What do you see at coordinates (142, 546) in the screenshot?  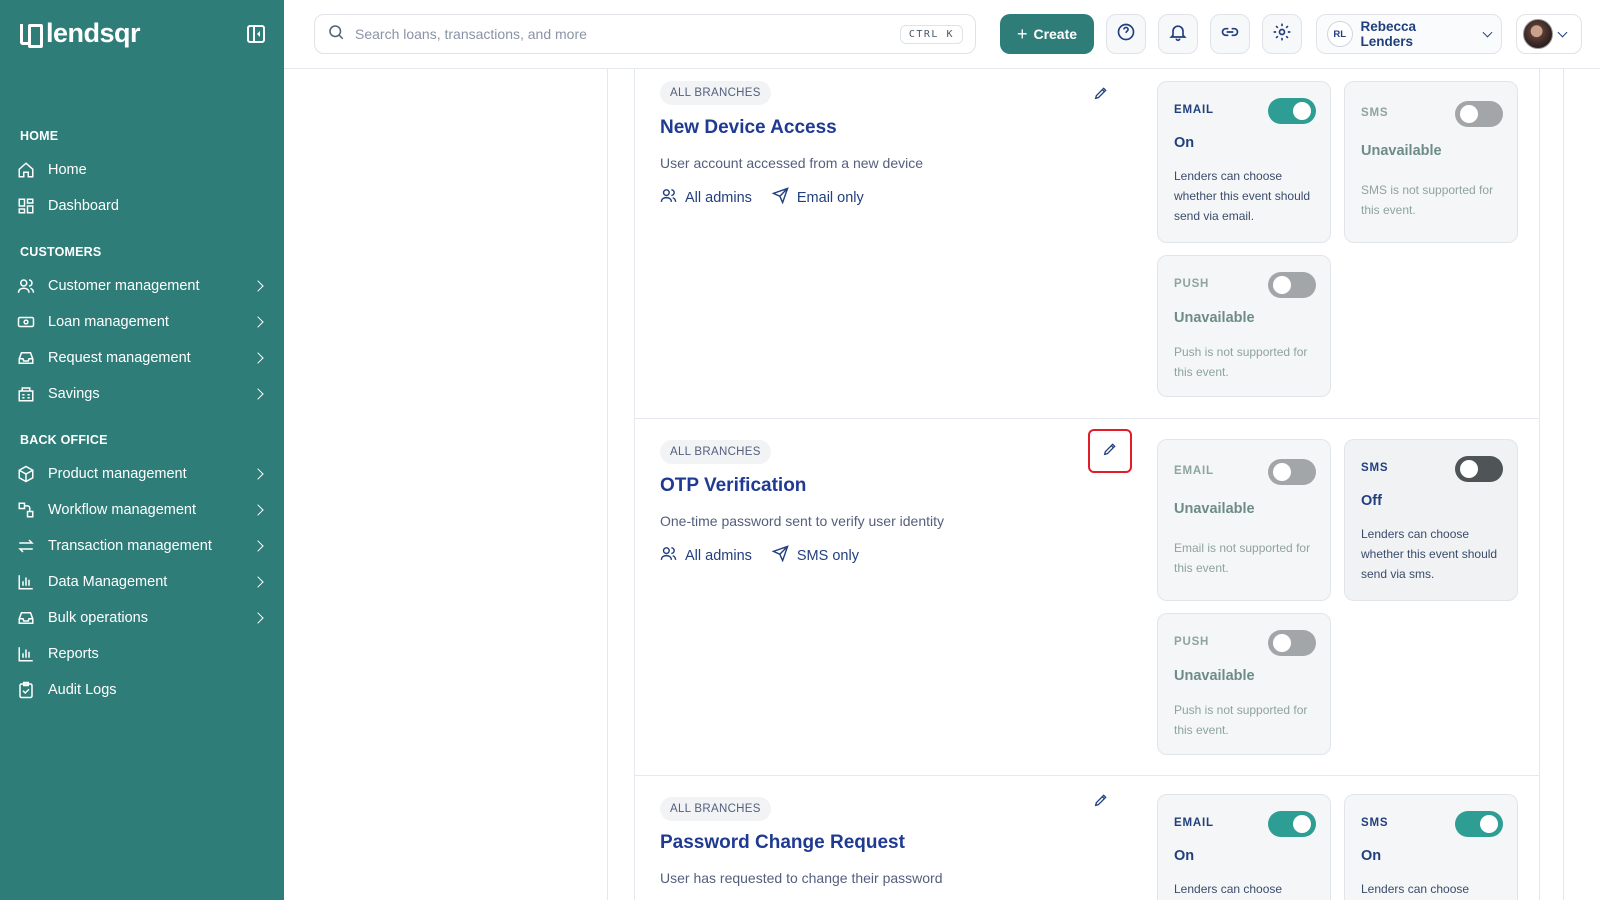 I see `sidebar-item-transaction-management: Transaction management` at bounding box center [142, 546].